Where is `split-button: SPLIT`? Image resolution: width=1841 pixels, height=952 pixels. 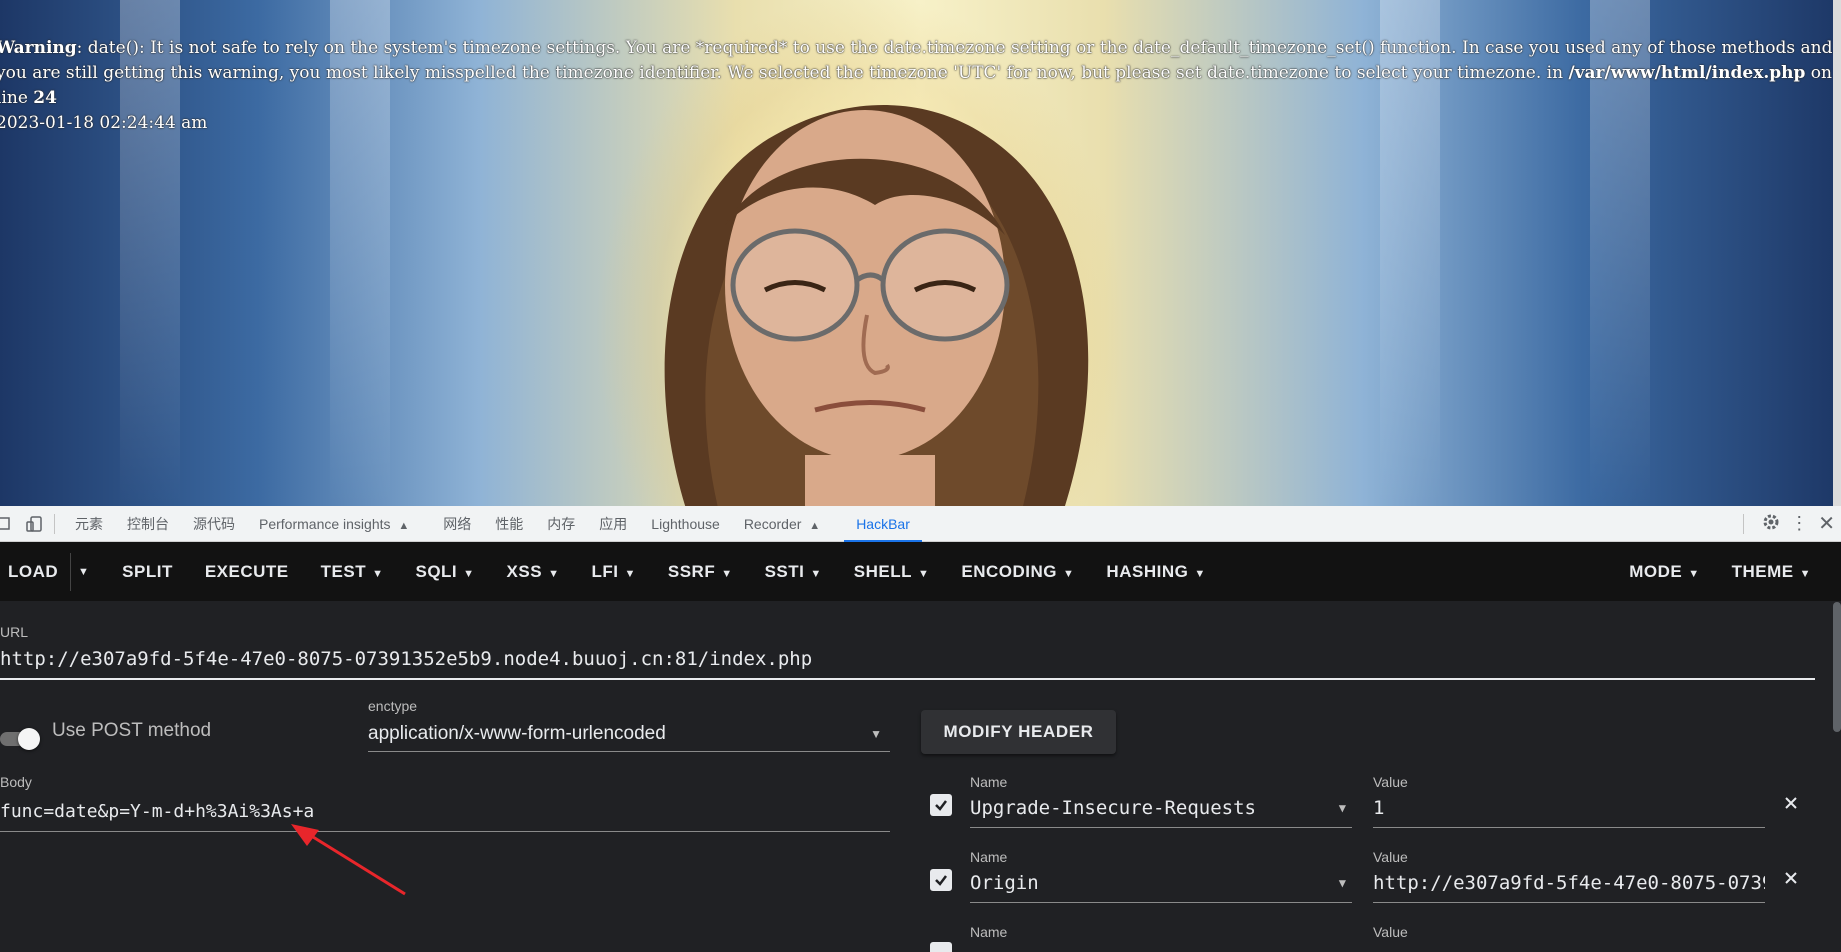 split-button: SPLIT is located at coordinates (147, 571).